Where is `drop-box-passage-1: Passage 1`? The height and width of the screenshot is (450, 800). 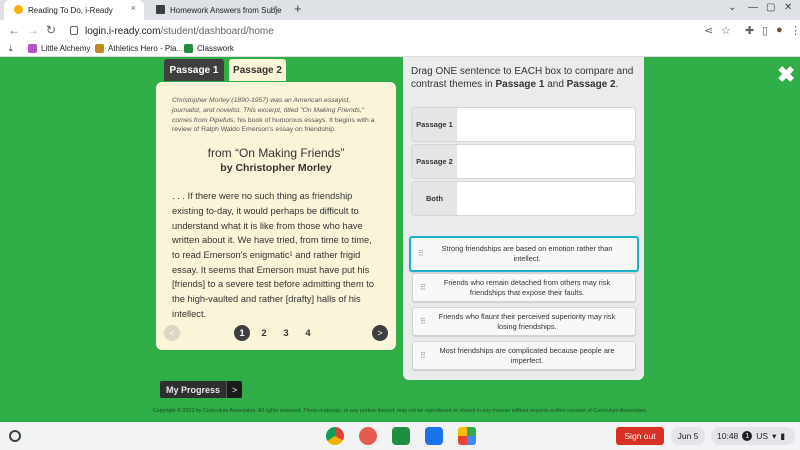
drop-box-passage-1: Passage 1 is located at coordinates (523, 124).